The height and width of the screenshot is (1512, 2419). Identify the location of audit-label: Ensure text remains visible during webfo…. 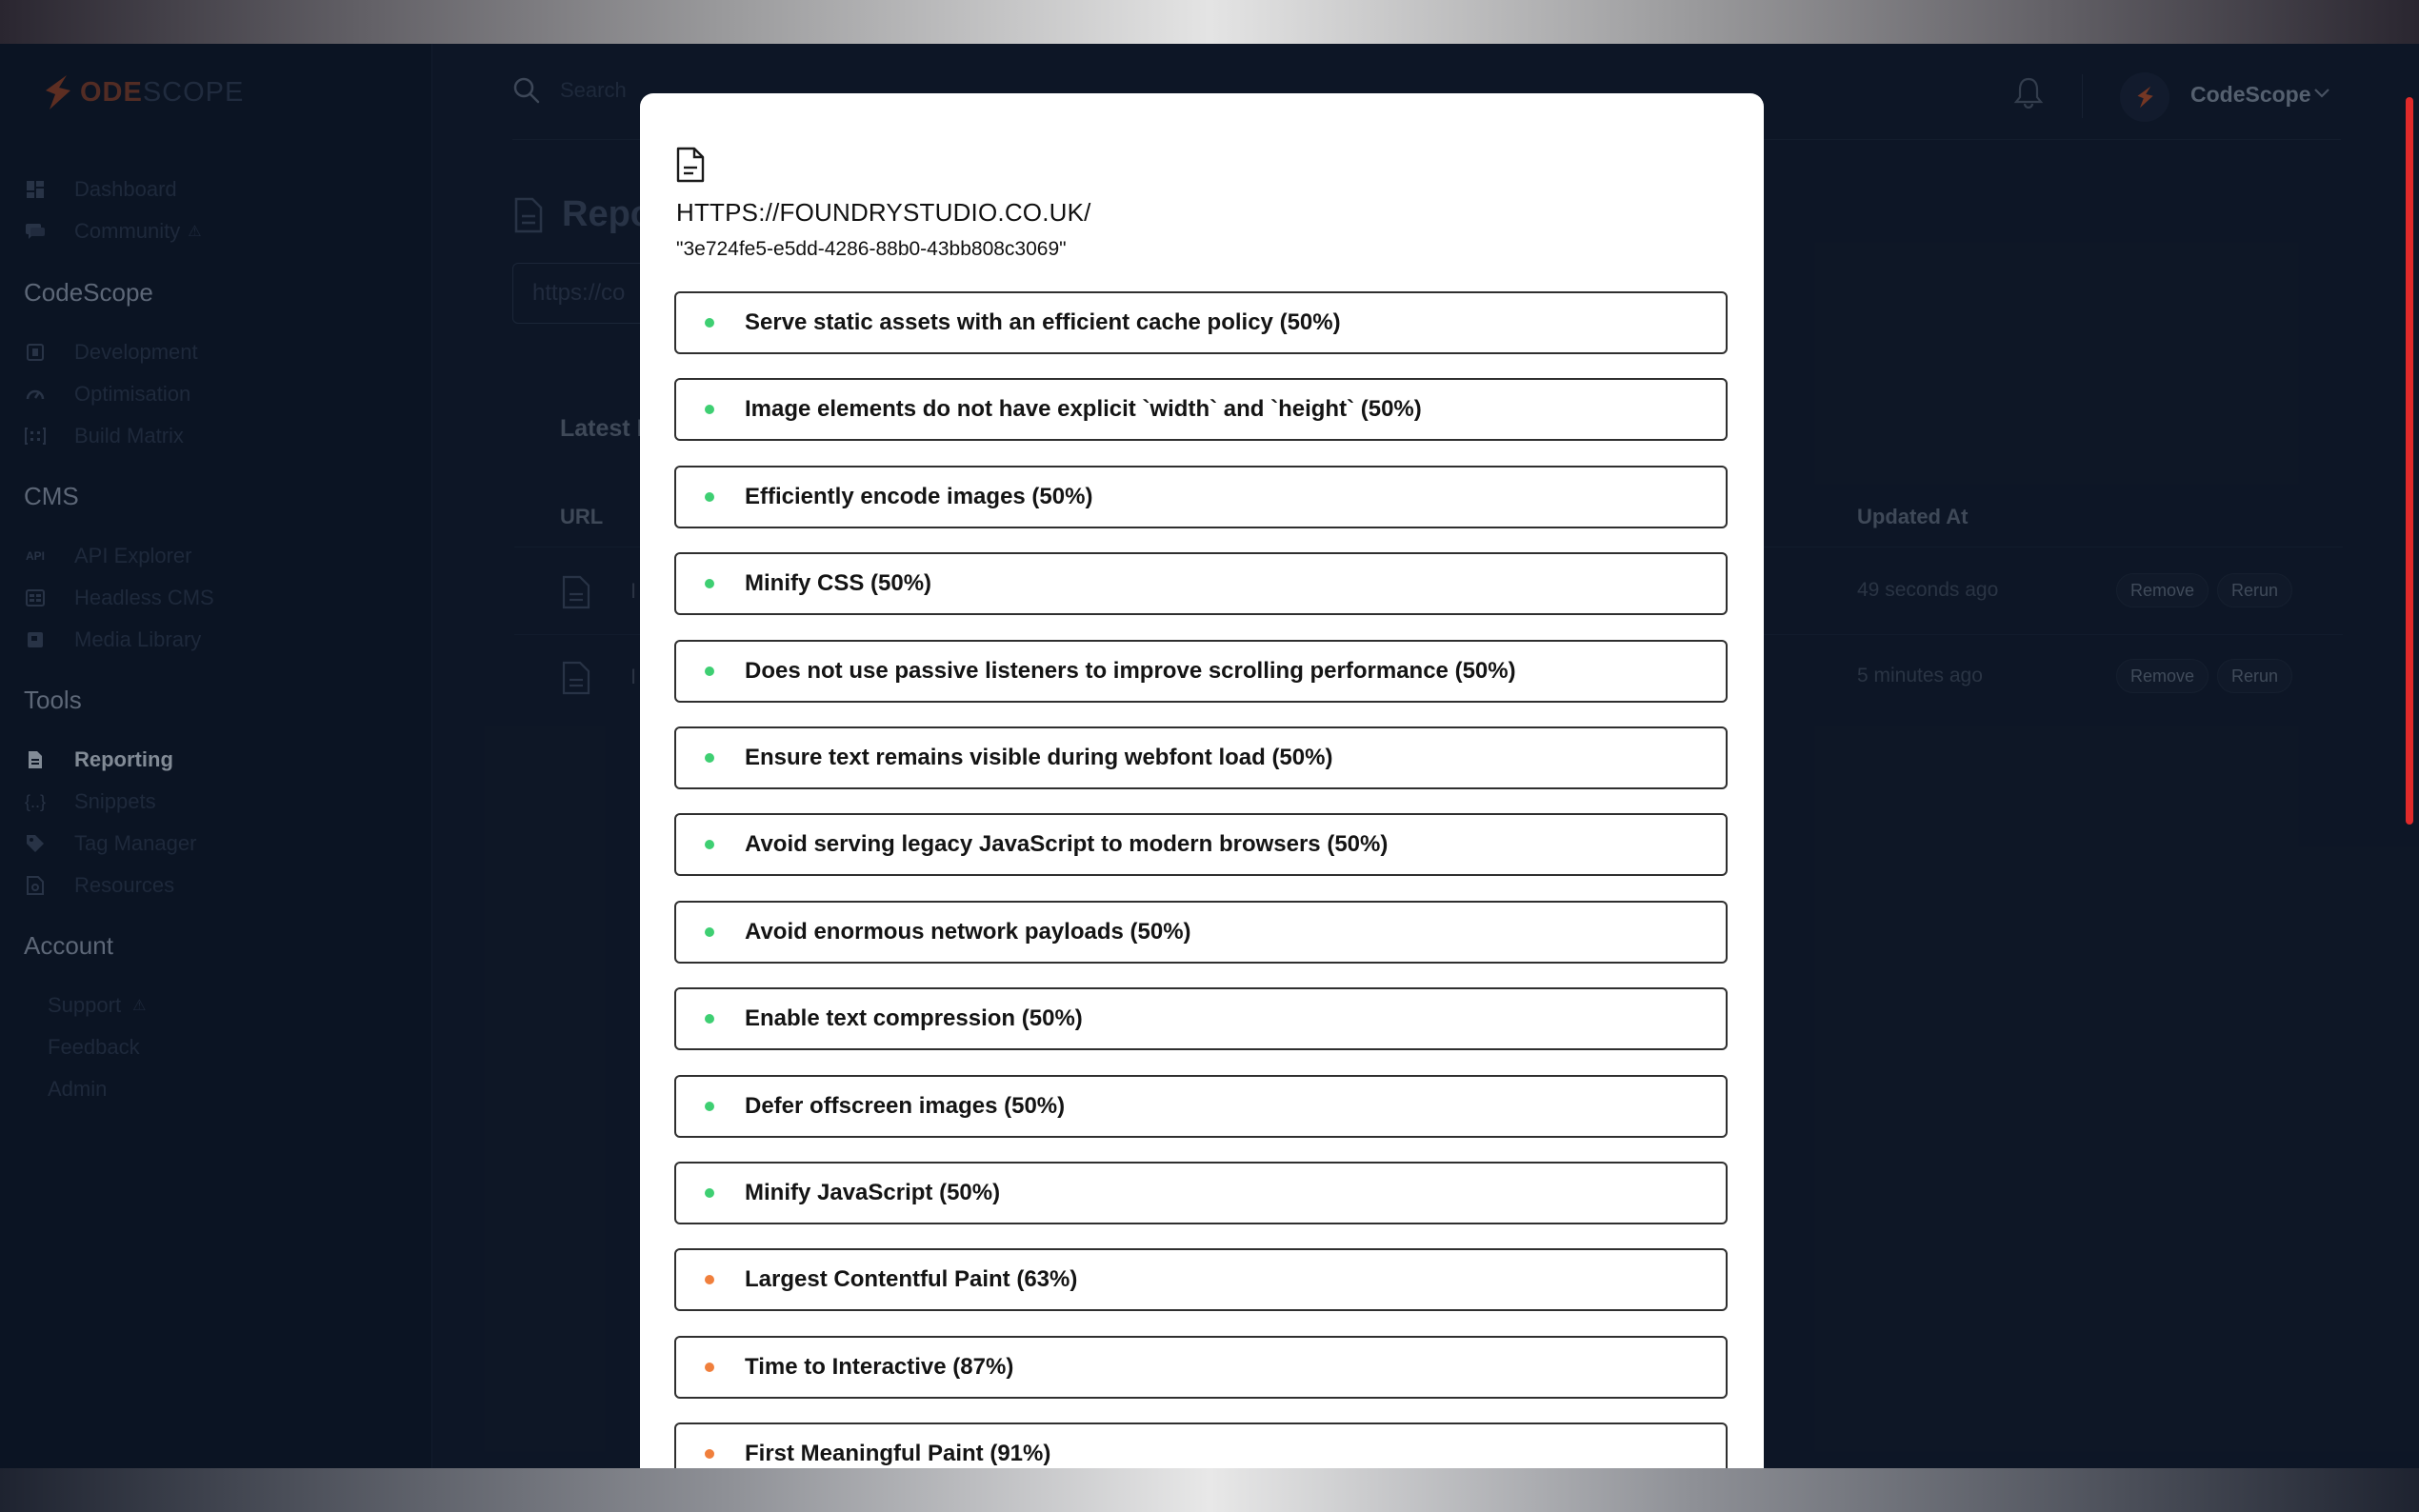
(1039, 757).